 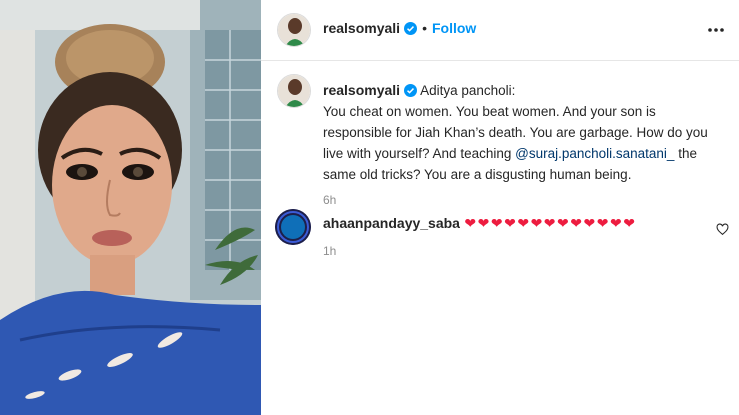 What do you see at coordinates (594, 153) in the screenshot?
I see `caption-mention-link: @suraj.pancholi.sanatani_` at bounding box center [594, 153].